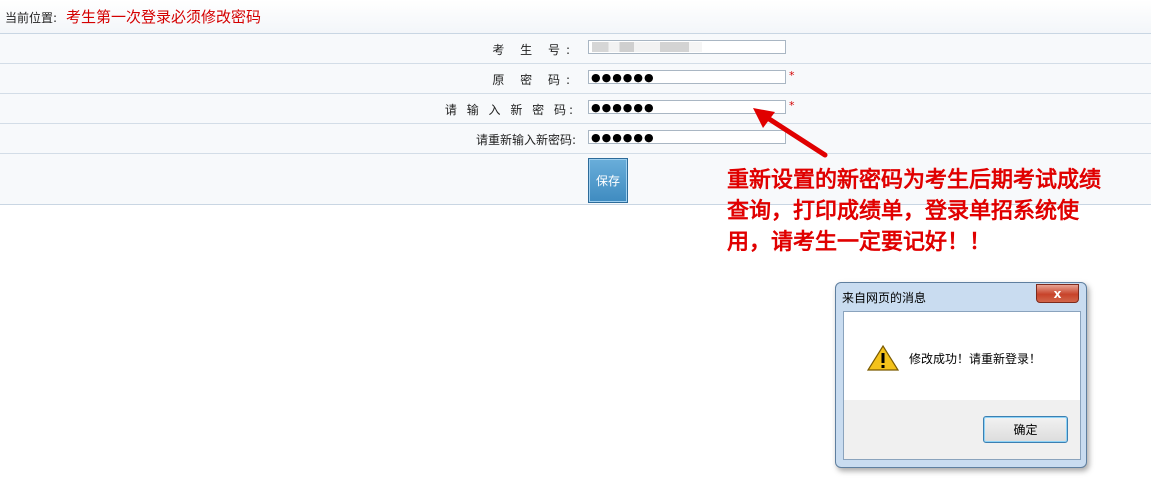 This screenshot has height=489, width=1151. I want to click on dialog-title: 来自网页的消息, so click(884, 298).